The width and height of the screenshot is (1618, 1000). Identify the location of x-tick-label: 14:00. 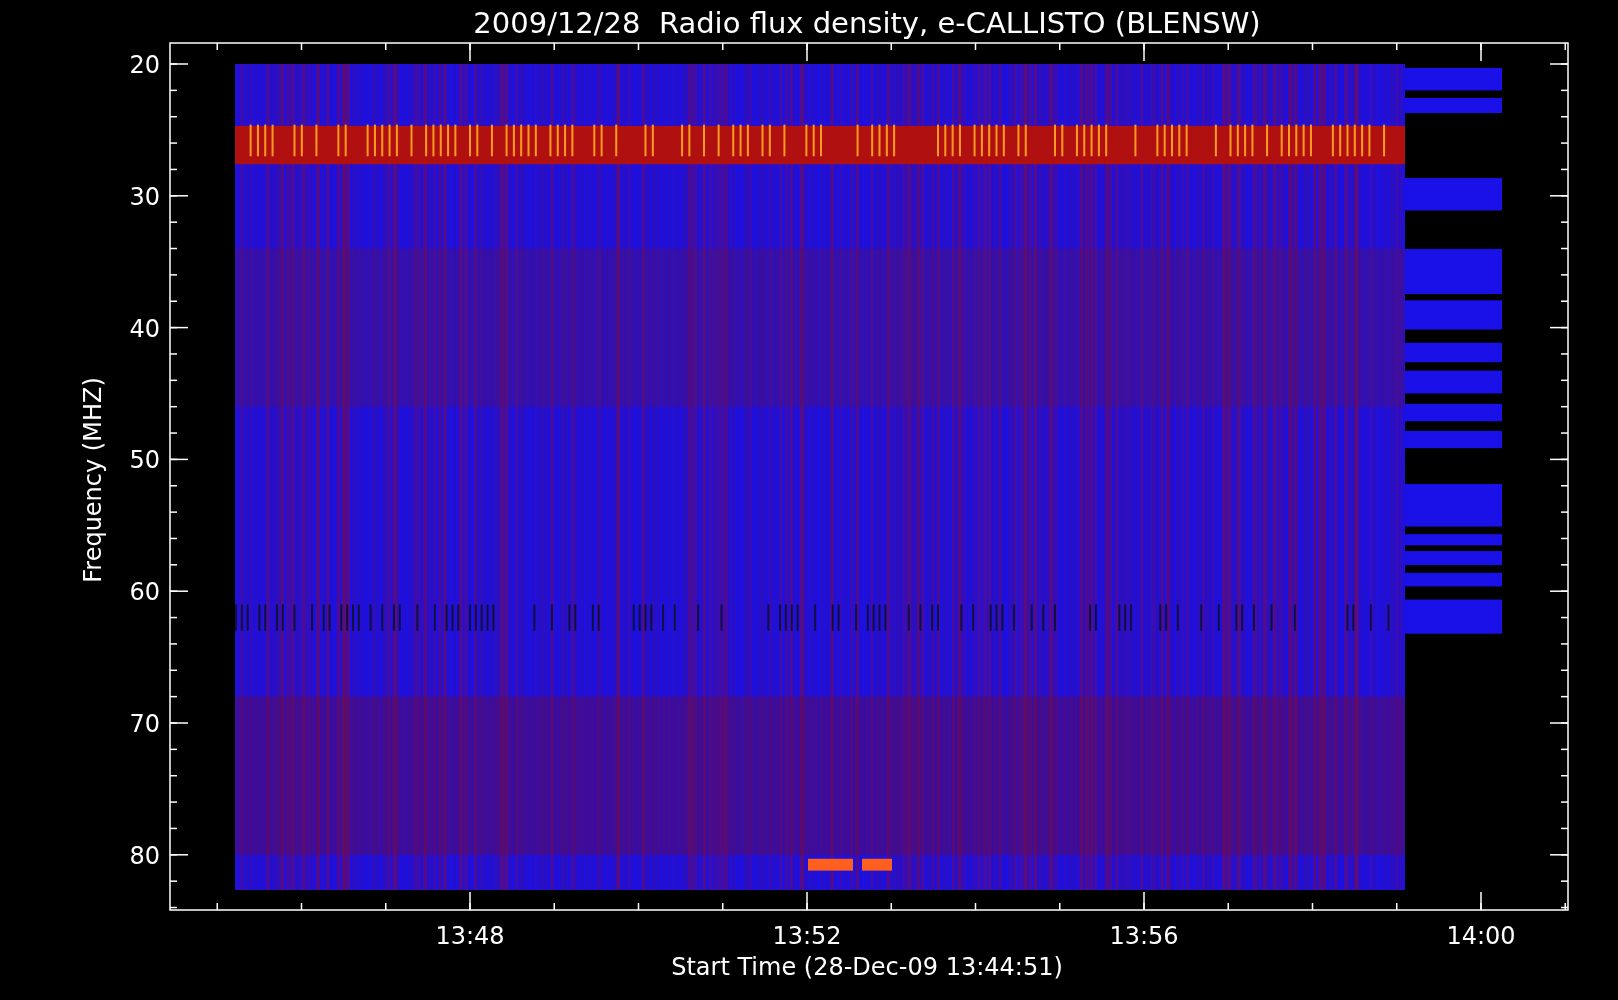
(1481, 936).